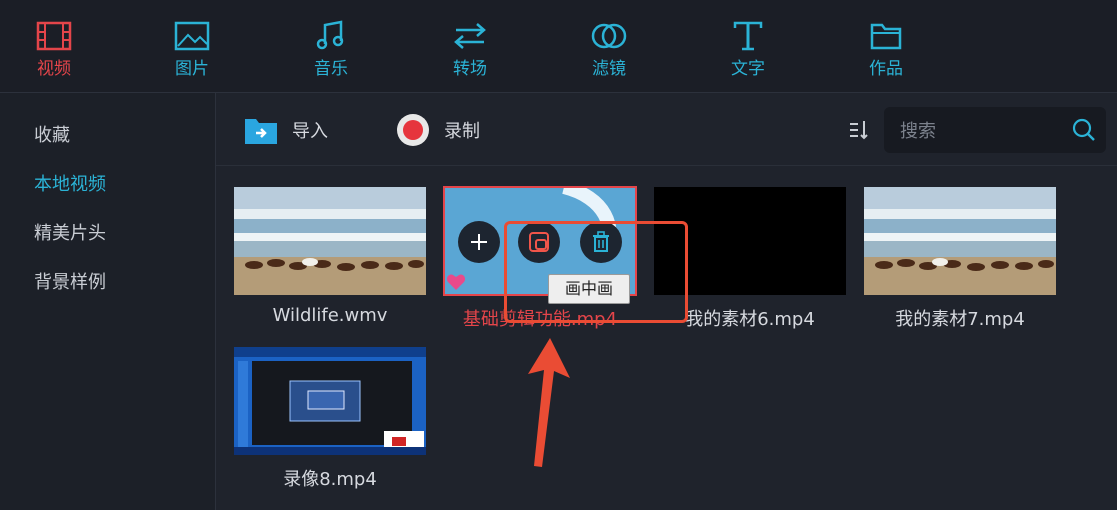 The width and height of the screenshot is (1117, 510). I want to click on search-input, so click(980, 131).